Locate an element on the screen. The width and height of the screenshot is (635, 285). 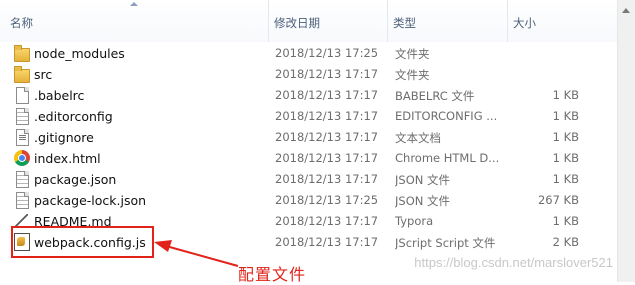
watermark-text: https://blog.csdn.net/marslover521 is located at coordinates (513, 262).